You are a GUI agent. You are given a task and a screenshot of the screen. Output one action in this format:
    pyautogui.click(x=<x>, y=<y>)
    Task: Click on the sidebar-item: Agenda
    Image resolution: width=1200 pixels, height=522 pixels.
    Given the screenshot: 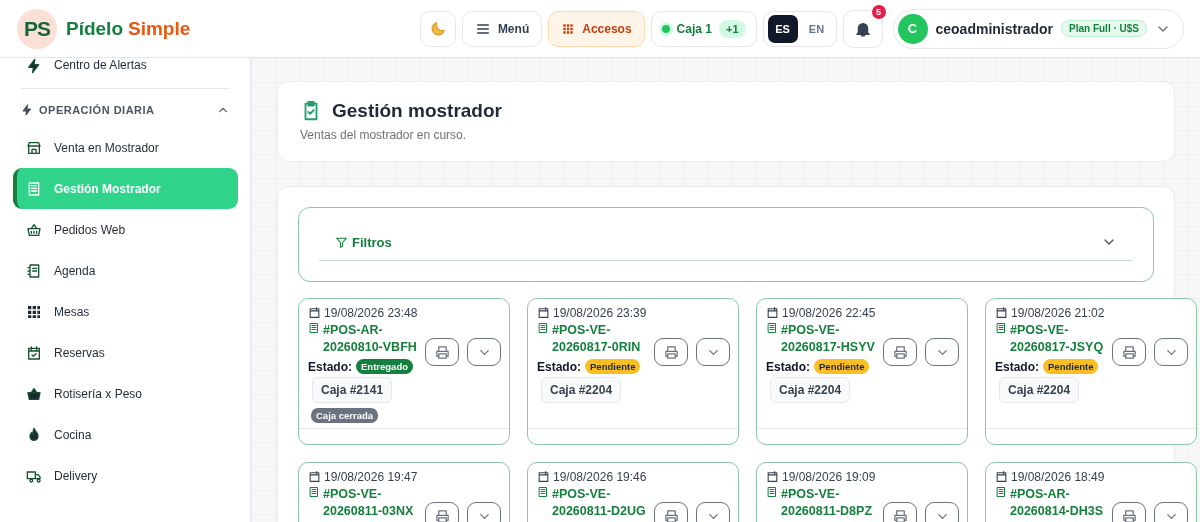 What is the action you would take?
    pyautogui.click(x=125, y=270)
    